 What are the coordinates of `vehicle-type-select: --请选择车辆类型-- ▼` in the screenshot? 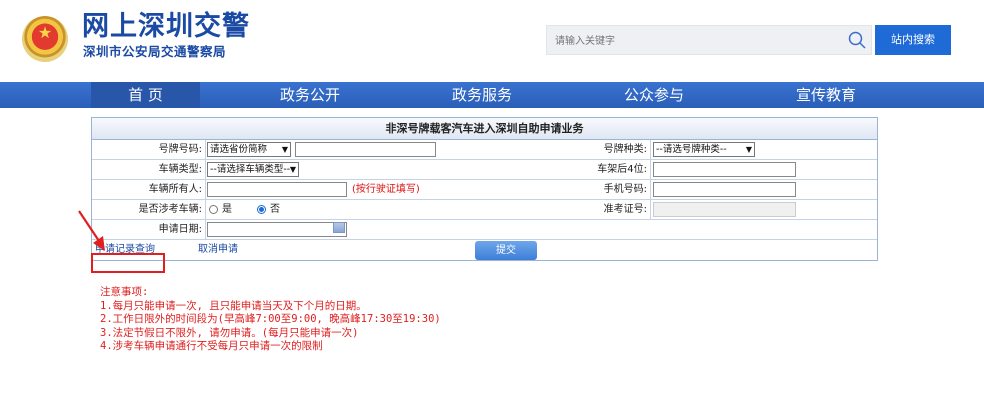 It's located at (253, 169).